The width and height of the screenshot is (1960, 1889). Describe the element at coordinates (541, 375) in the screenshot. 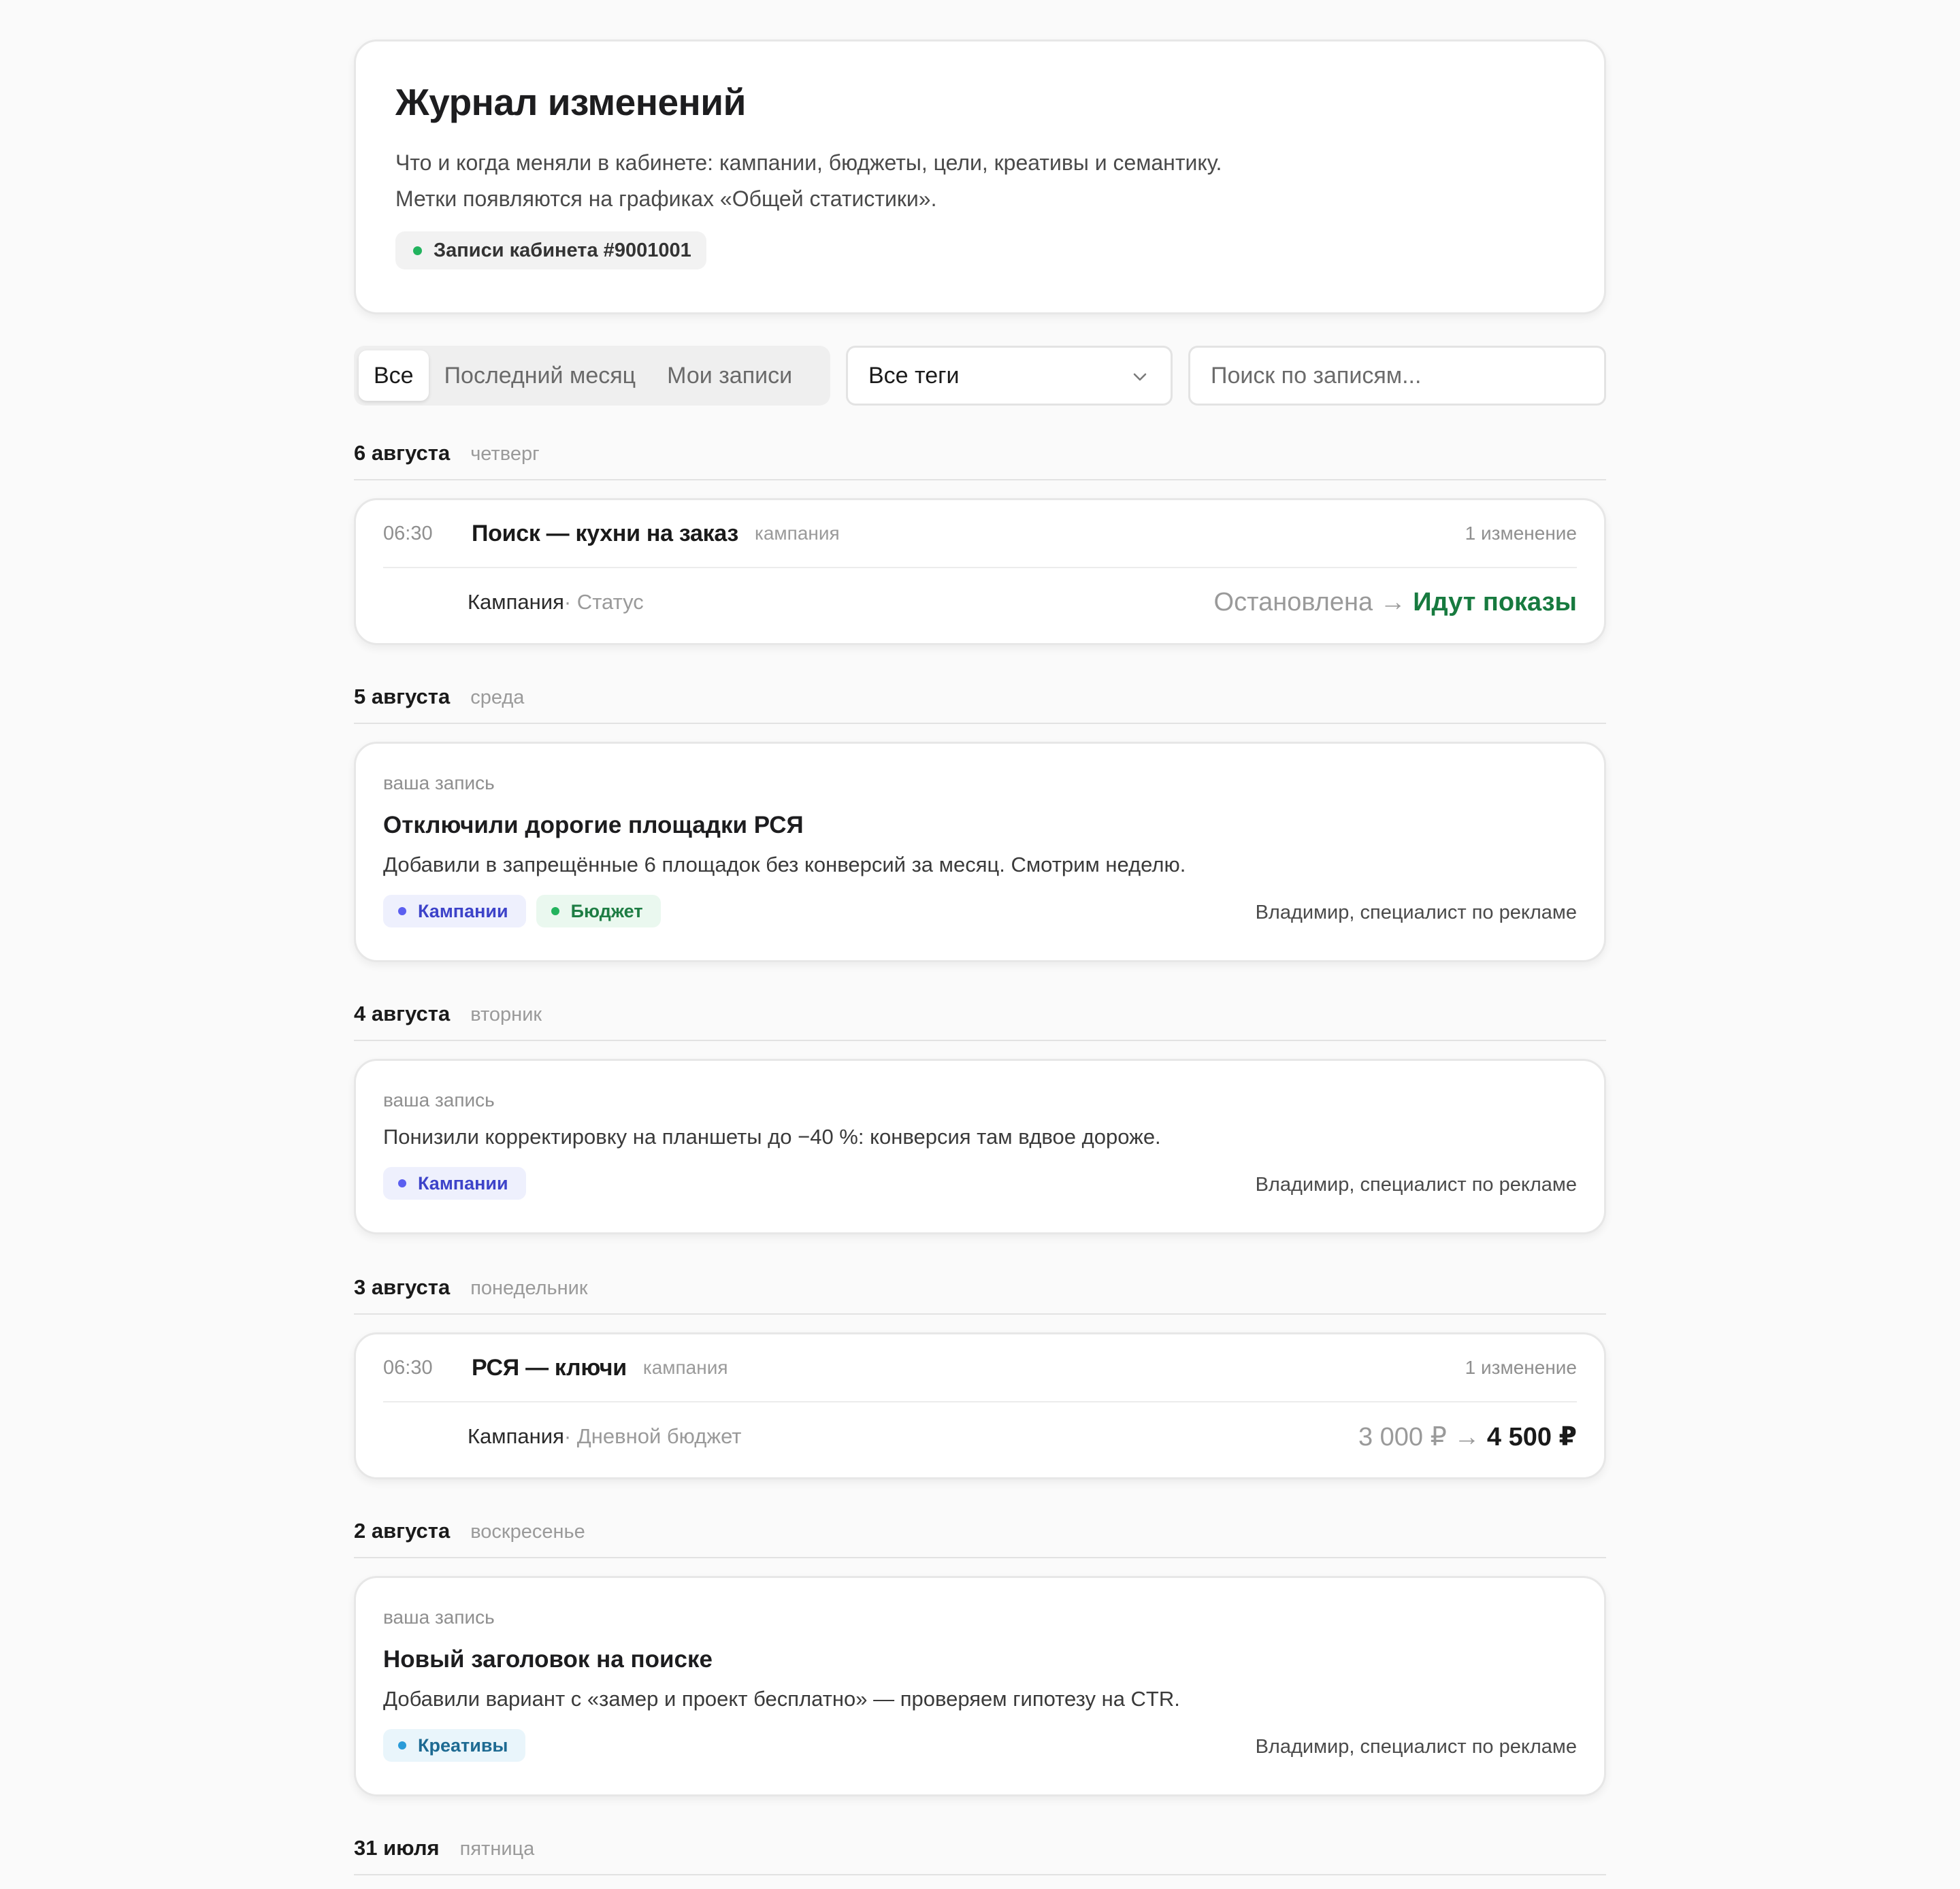

I see `tab-last-month: Последний месяц` at that location.